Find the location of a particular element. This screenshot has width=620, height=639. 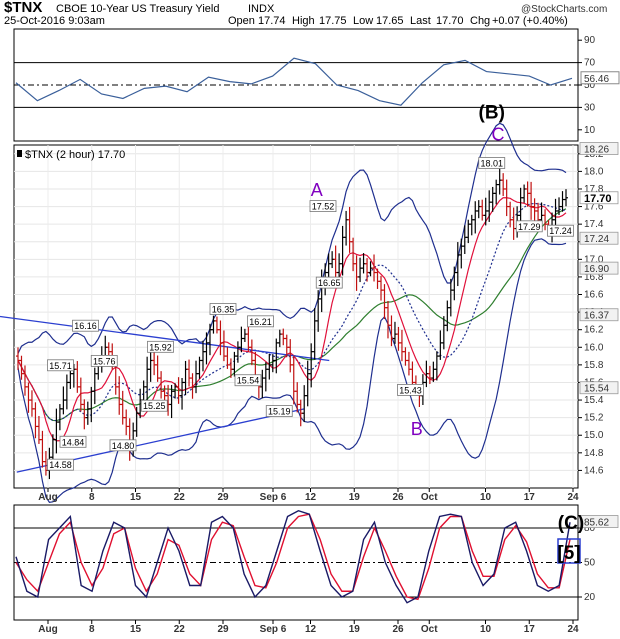

price-tick-label: 15.2 is located at coordinates (594, 418).